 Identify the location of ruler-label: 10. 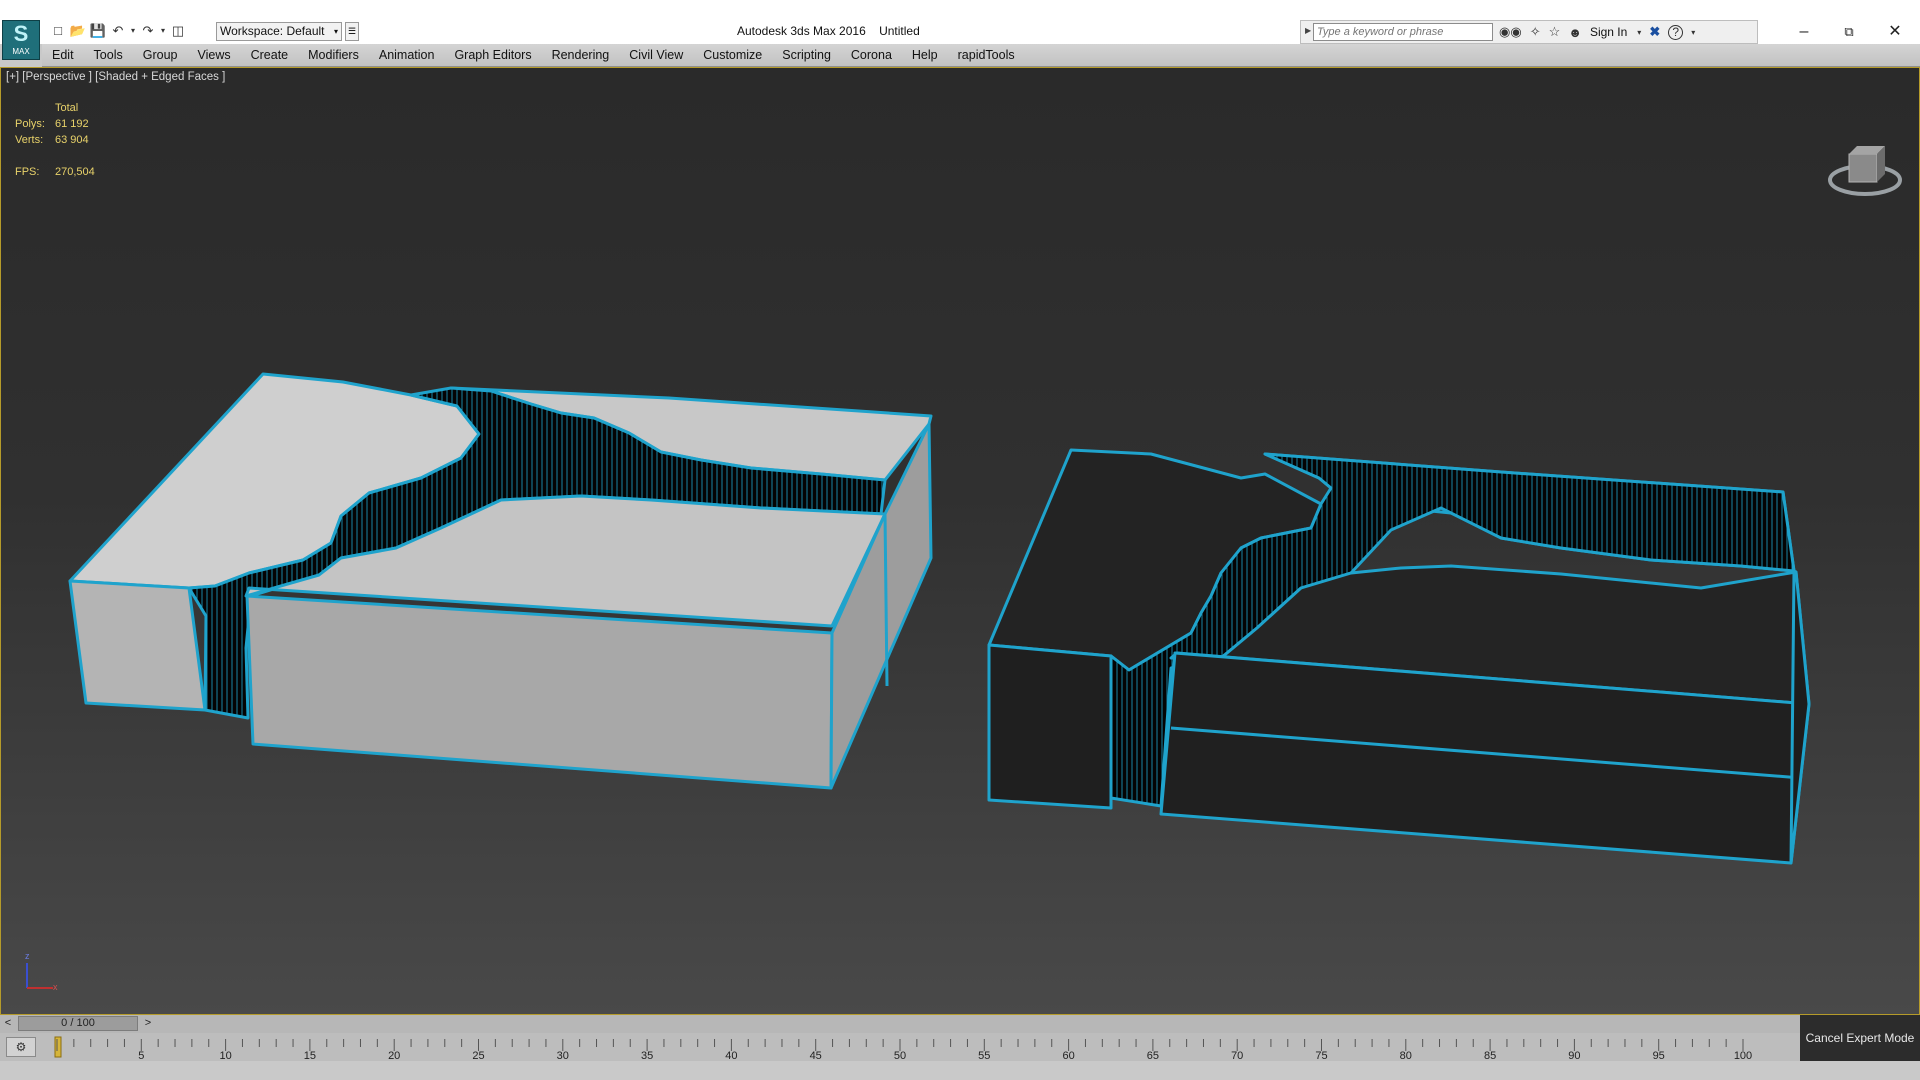
(225, 1055).